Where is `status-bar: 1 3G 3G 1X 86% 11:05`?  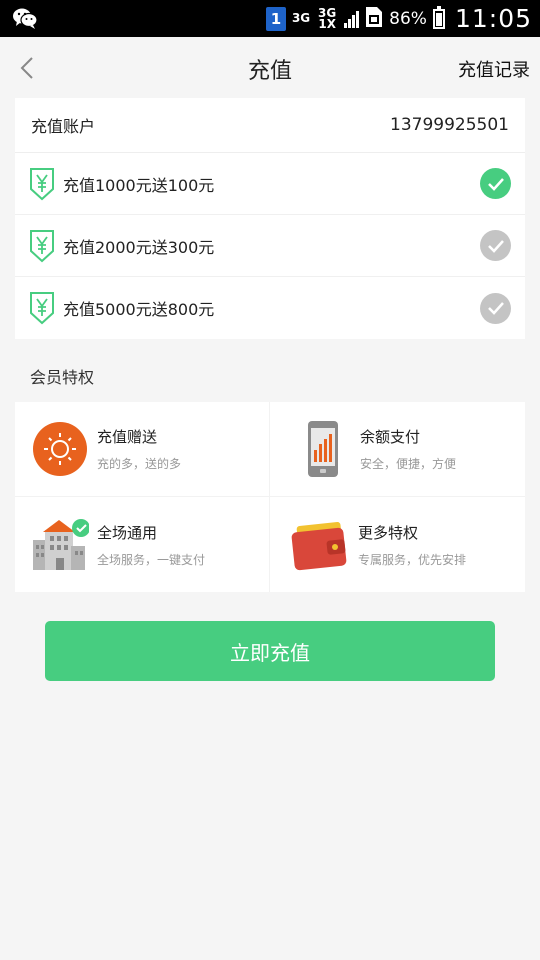 status-bar: 1 3G 3G 1X 86% 11:05 is located at coordinates (270, 18).